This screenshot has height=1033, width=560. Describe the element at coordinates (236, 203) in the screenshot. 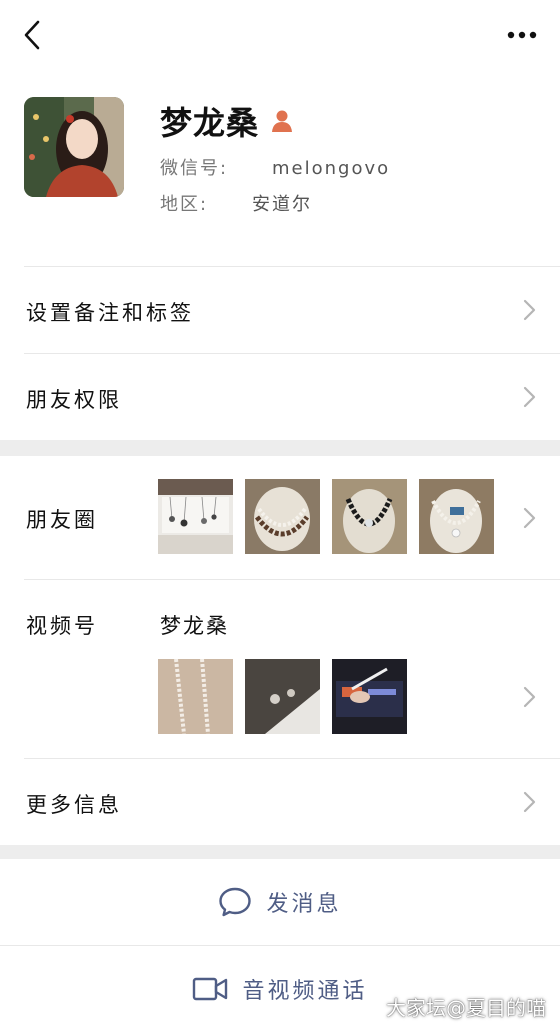

I see `region-line: 地区: 安道尔` at that location.